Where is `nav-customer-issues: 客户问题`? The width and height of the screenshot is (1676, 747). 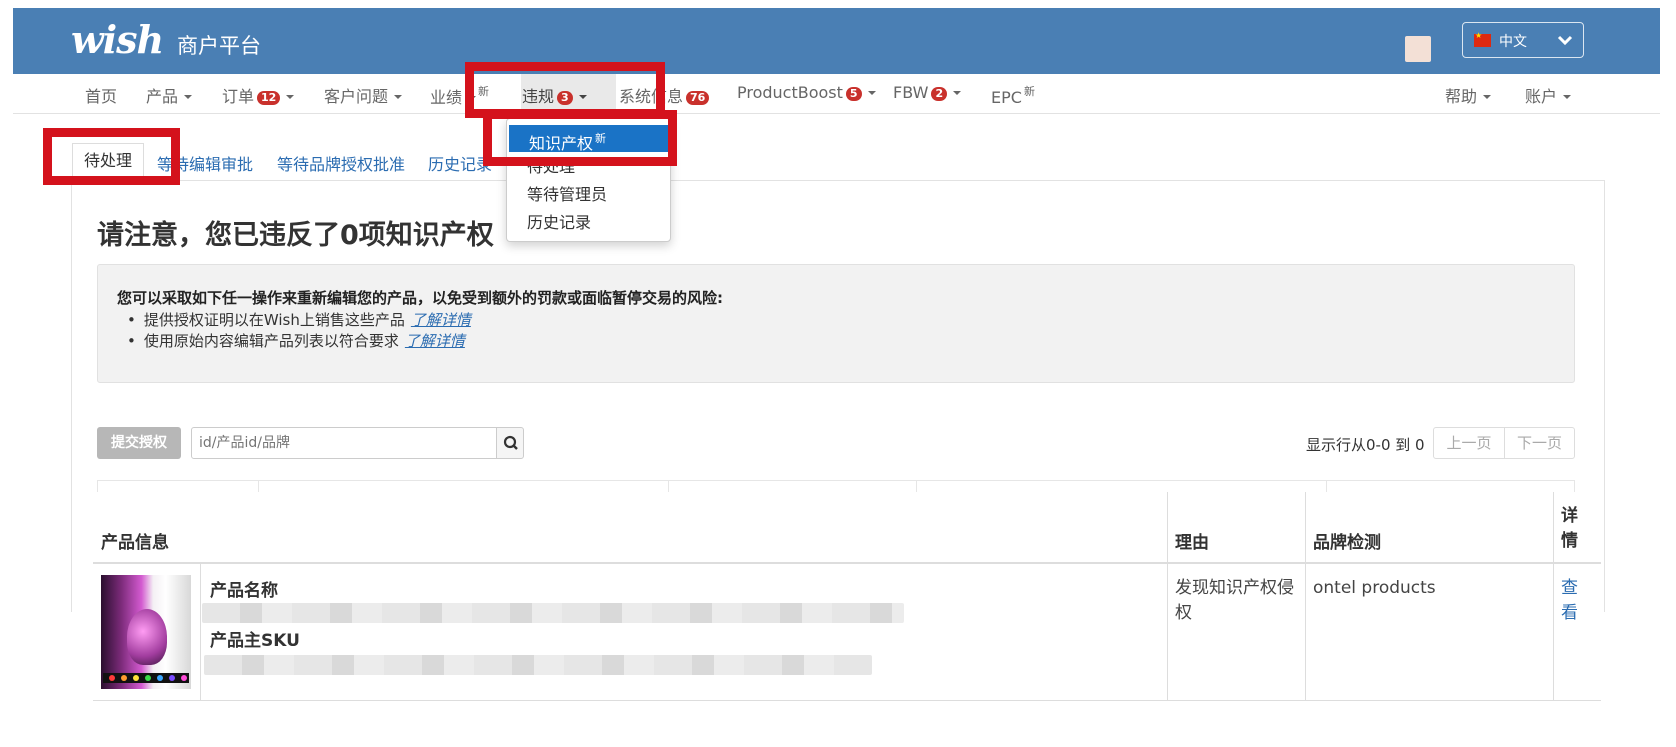
nav-customer-issues: 客户问题 is located at coordinates (363, 95).